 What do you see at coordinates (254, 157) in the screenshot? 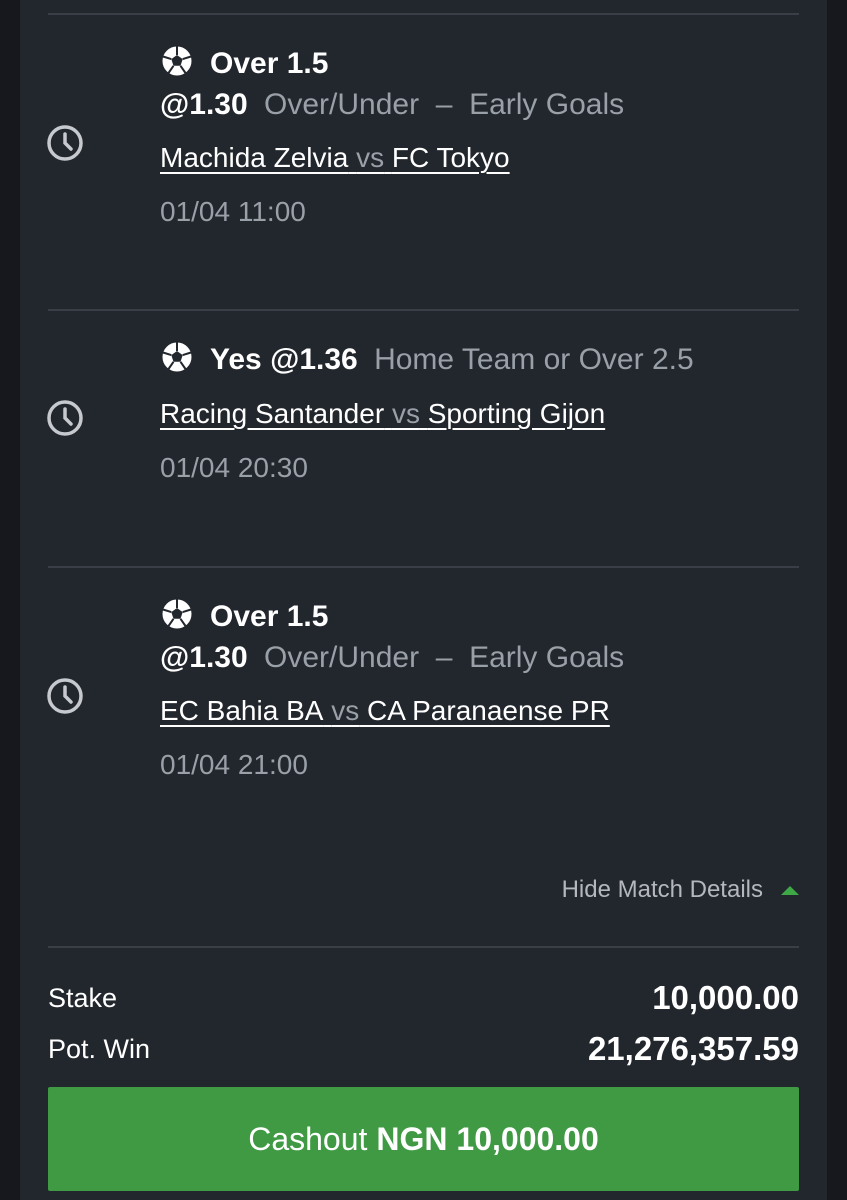
I see `home-team: Machida Zelvia` at bounding box center [254, 157].